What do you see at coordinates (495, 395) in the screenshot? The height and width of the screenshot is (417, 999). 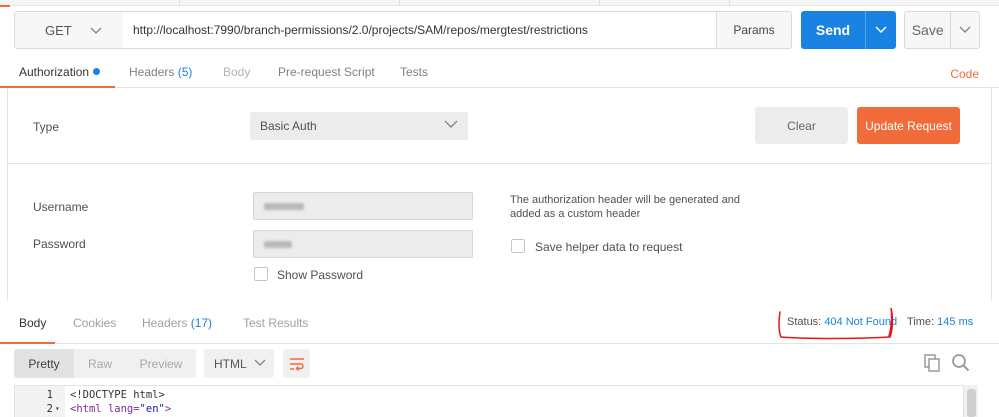 I see `code-line: 1 <!DOCTYPE html>` at bounding box center [495, 395].